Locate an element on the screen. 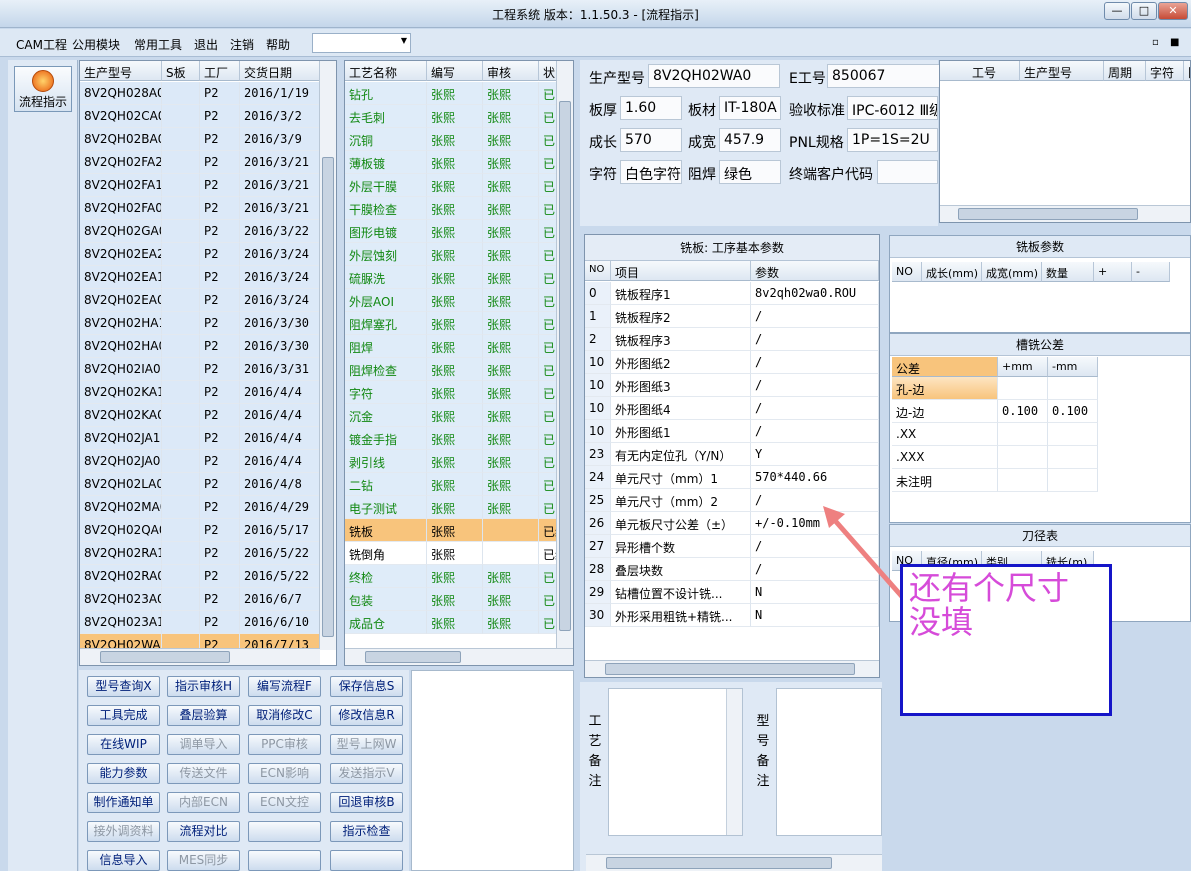 The width and height of the screenshot is (1191, 871). table-row: 二钻 张熙 张熙已 is located at coordinates (452, 484).